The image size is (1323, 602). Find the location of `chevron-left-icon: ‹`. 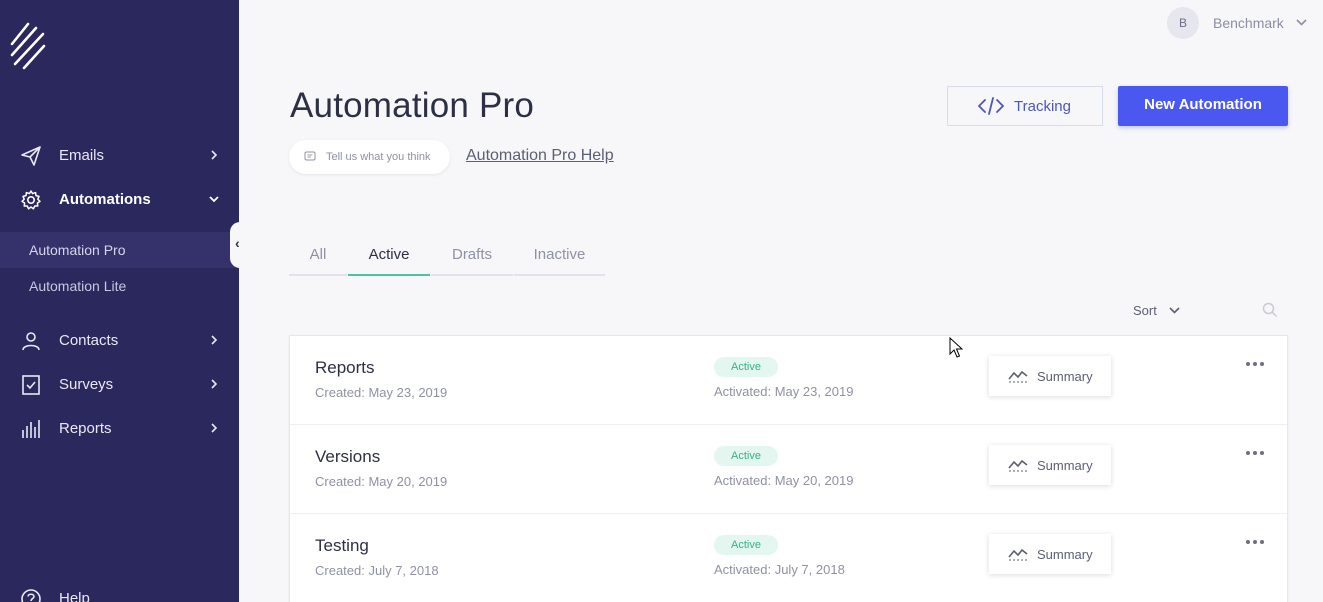

chevron-left-icon: ‹ is located at coordinates (237, 243).